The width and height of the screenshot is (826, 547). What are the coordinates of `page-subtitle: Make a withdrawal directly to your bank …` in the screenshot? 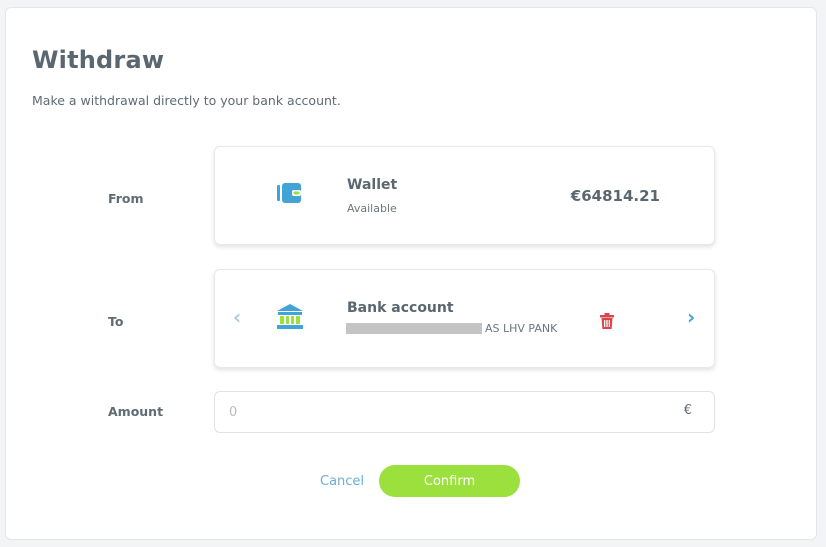 It's located at (186, 100).